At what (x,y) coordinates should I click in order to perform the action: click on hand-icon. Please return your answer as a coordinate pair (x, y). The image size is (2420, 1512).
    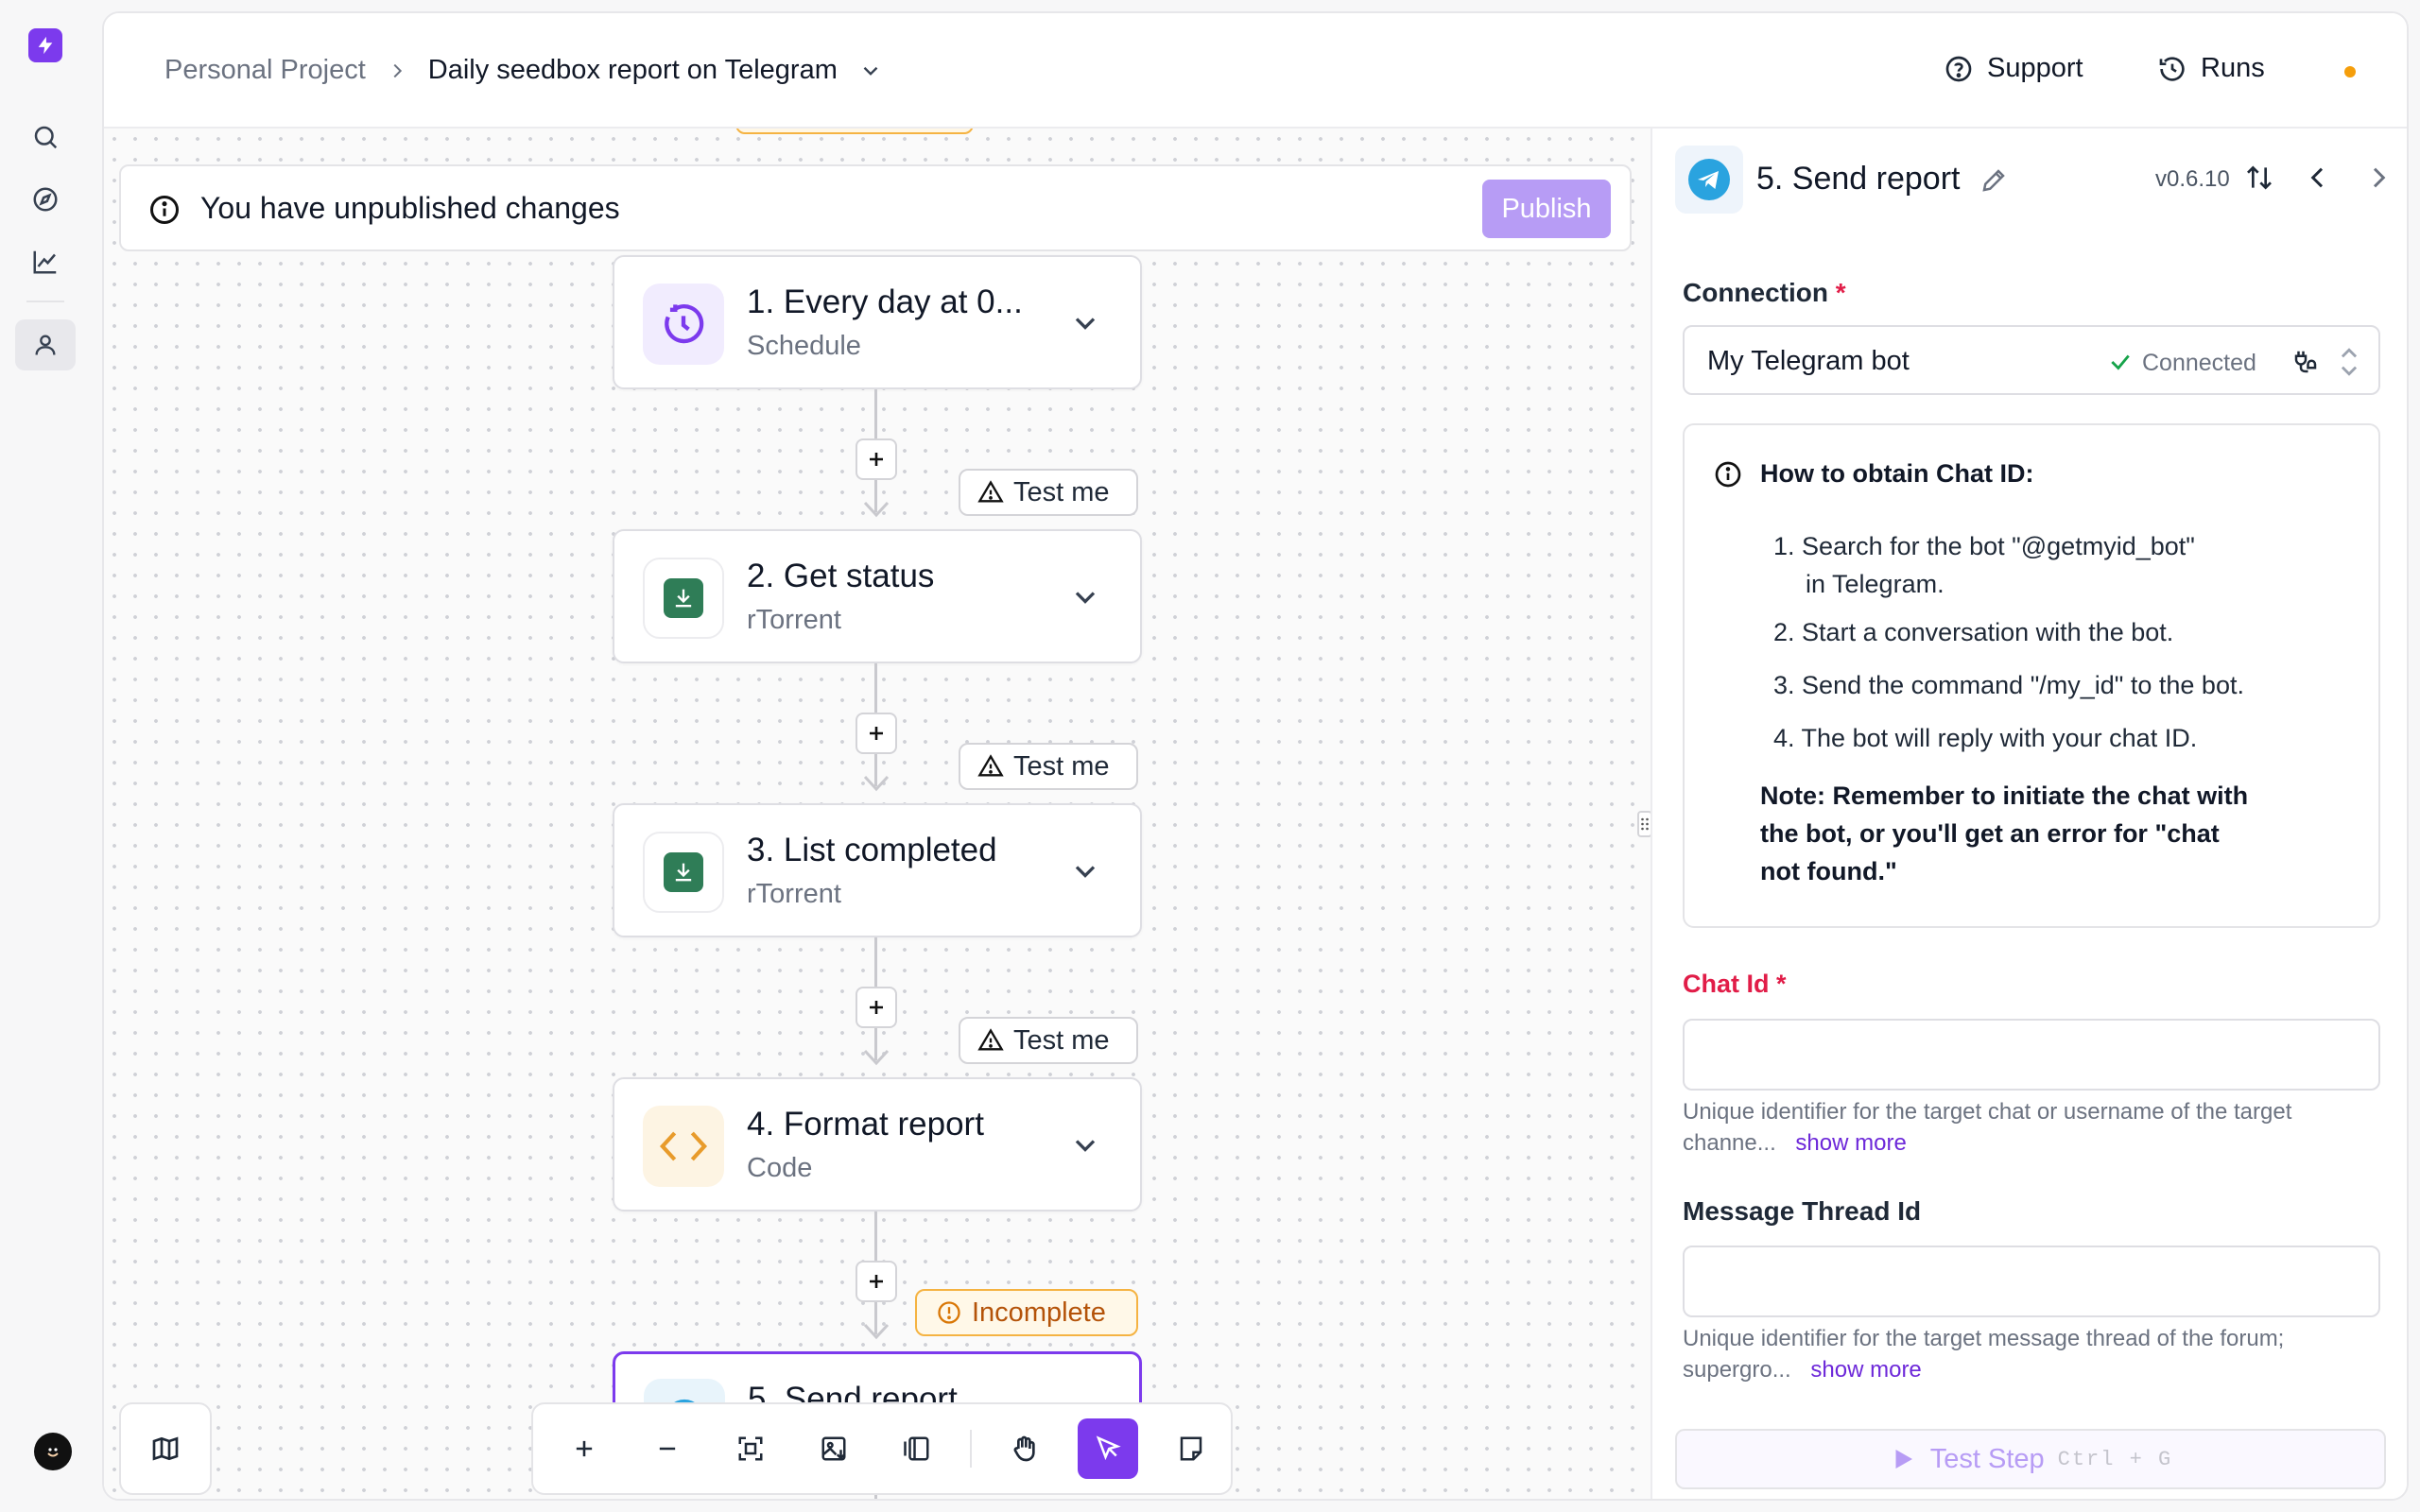
    Looking at the image, I should click on (1024, 1448).